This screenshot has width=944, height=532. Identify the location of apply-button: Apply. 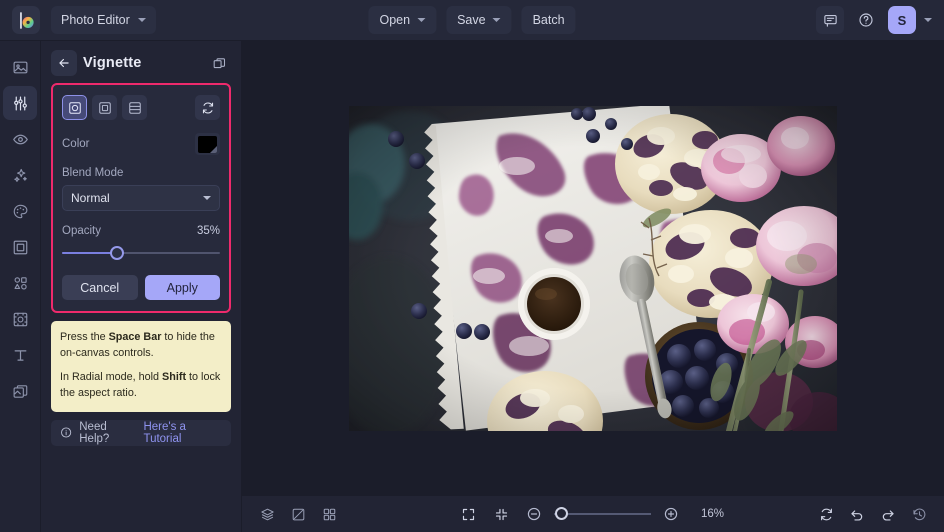
(182, 287).